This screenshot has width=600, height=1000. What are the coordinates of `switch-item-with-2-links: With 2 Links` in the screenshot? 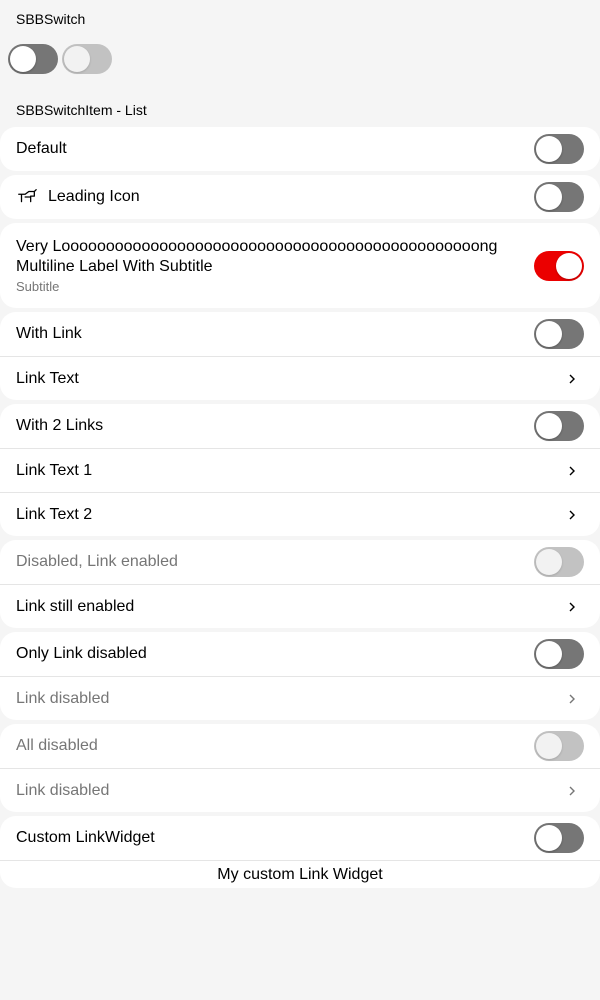 It's located at (300, 426).